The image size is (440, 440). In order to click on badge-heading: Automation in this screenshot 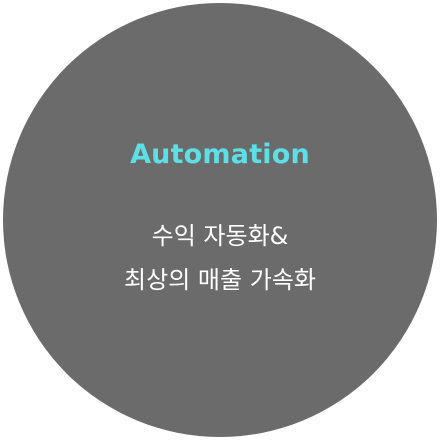, I will do `click(220, 154)`.